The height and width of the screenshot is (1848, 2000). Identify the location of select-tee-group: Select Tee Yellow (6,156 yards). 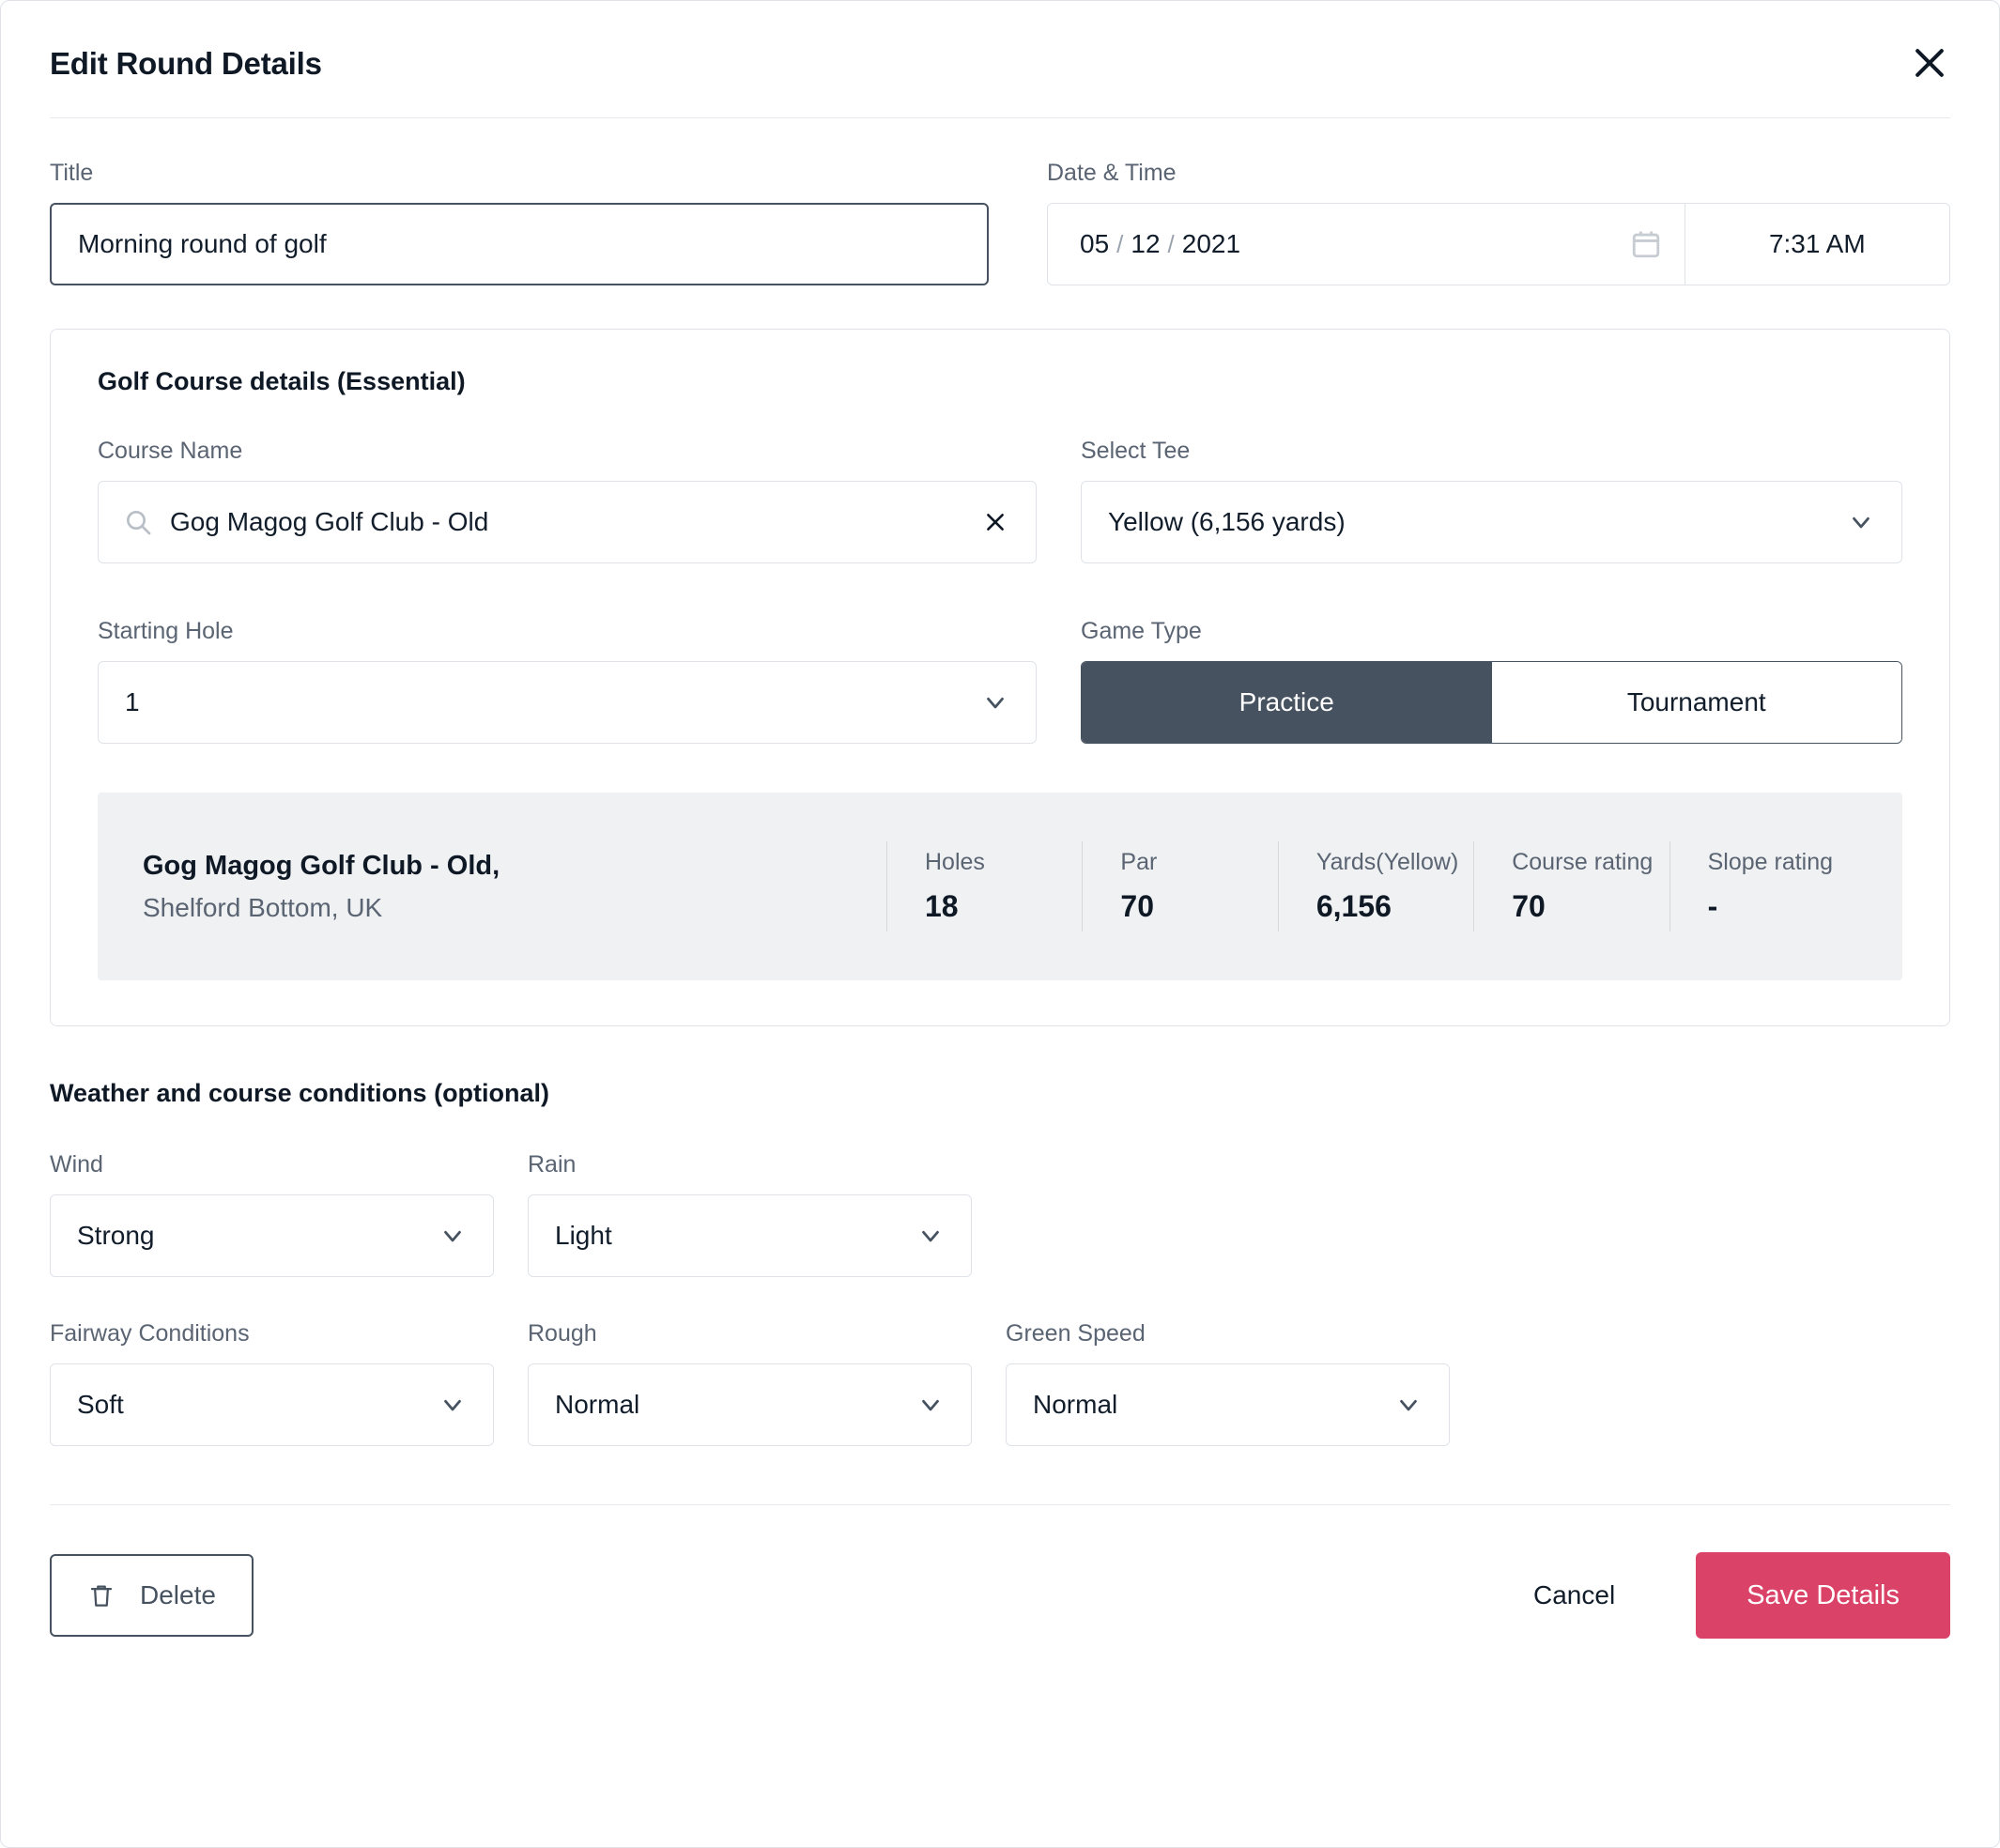
(1491, 500).